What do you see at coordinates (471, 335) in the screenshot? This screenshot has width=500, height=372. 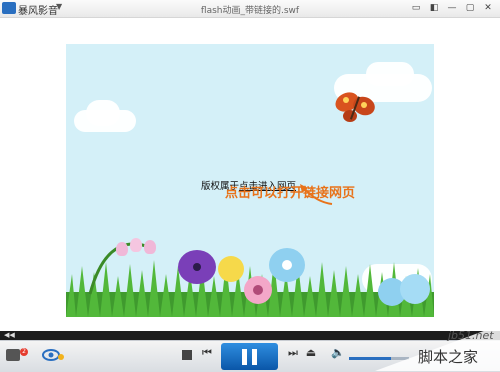 I see `watermark-site: jb51.net` at bounding box center [471, 335].